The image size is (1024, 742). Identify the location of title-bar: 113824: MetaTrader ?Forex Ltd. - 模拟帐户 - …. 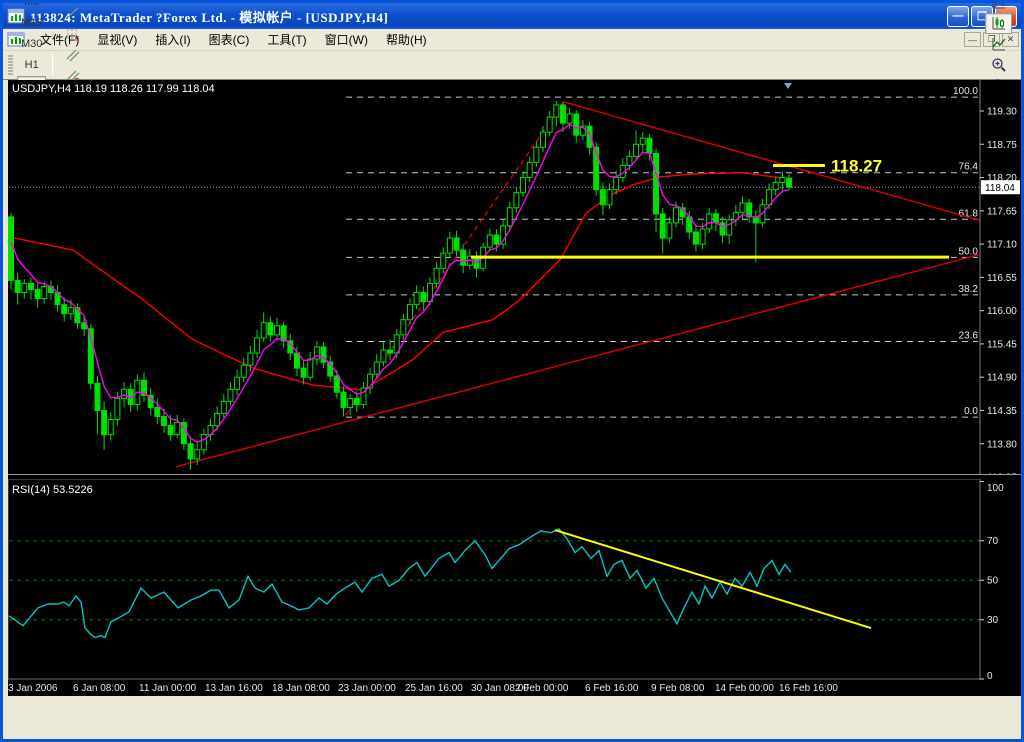
(512, 16).